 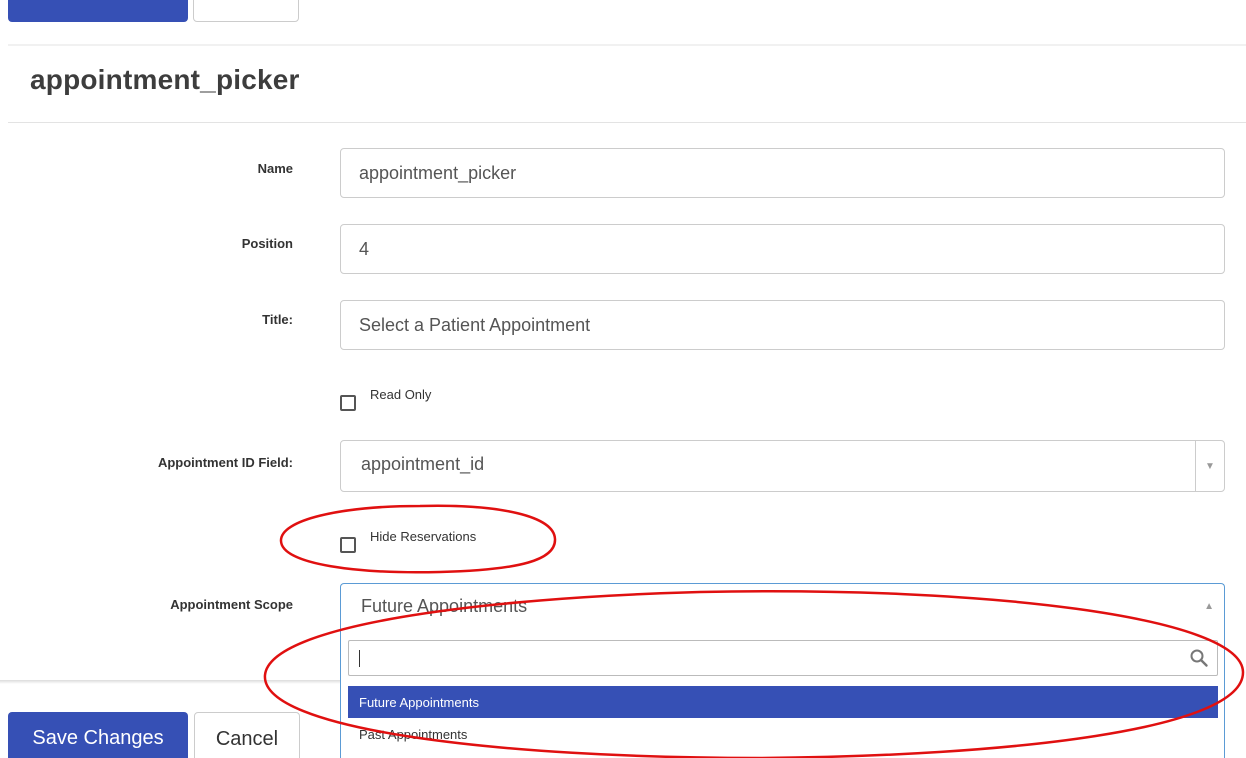 I want to click on read-only-checkbox, so click(x=348, y=403).